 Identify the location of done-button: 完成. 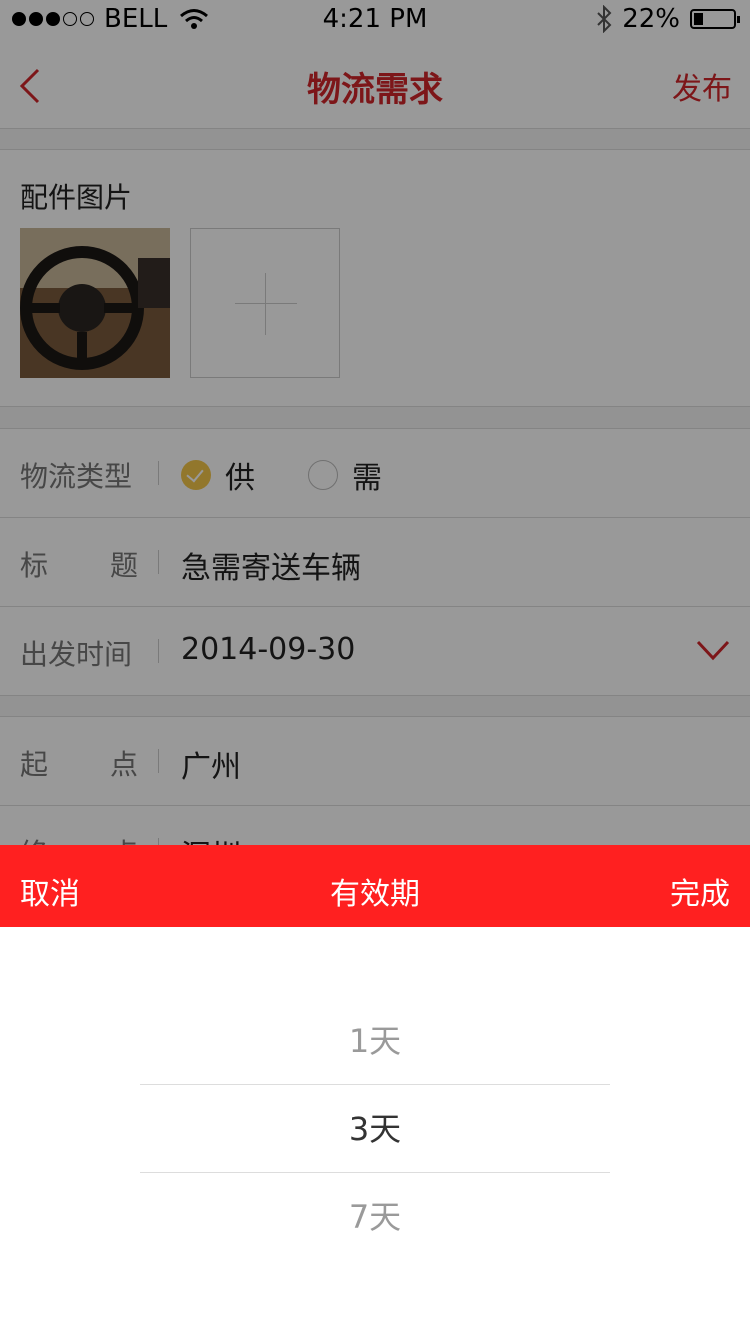
(700, 891).